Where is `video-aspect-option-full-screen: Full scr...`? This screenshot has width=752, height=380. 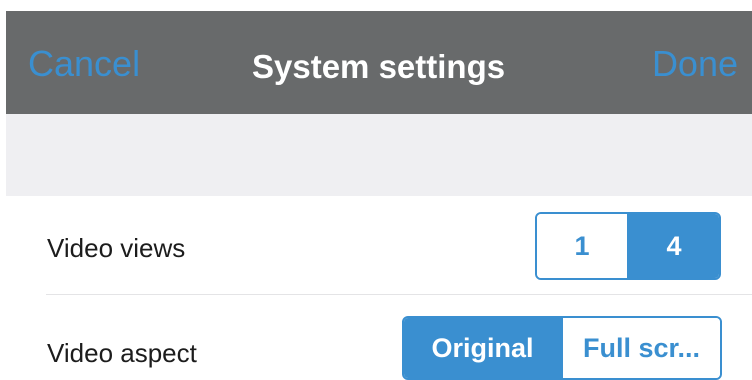
video-aspect-option-full-screen: Full scr... is located at coordinates (640, 348).